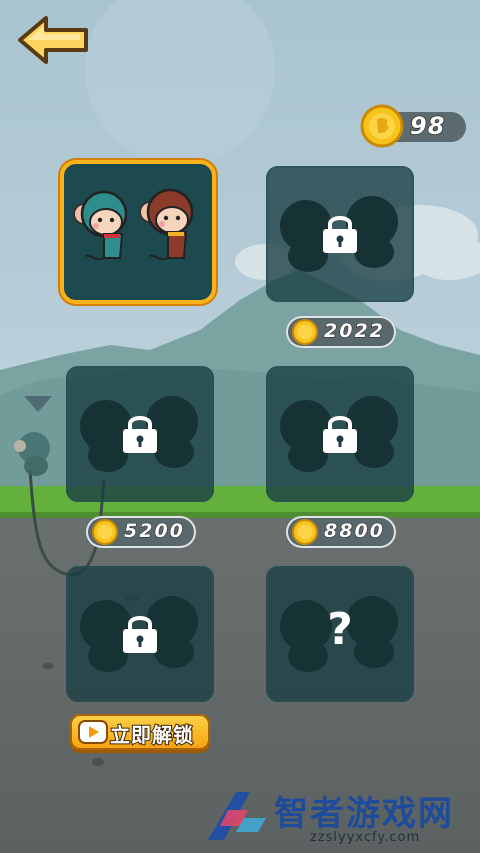  I want to click on left-arrow-icon, so click(53, 40).